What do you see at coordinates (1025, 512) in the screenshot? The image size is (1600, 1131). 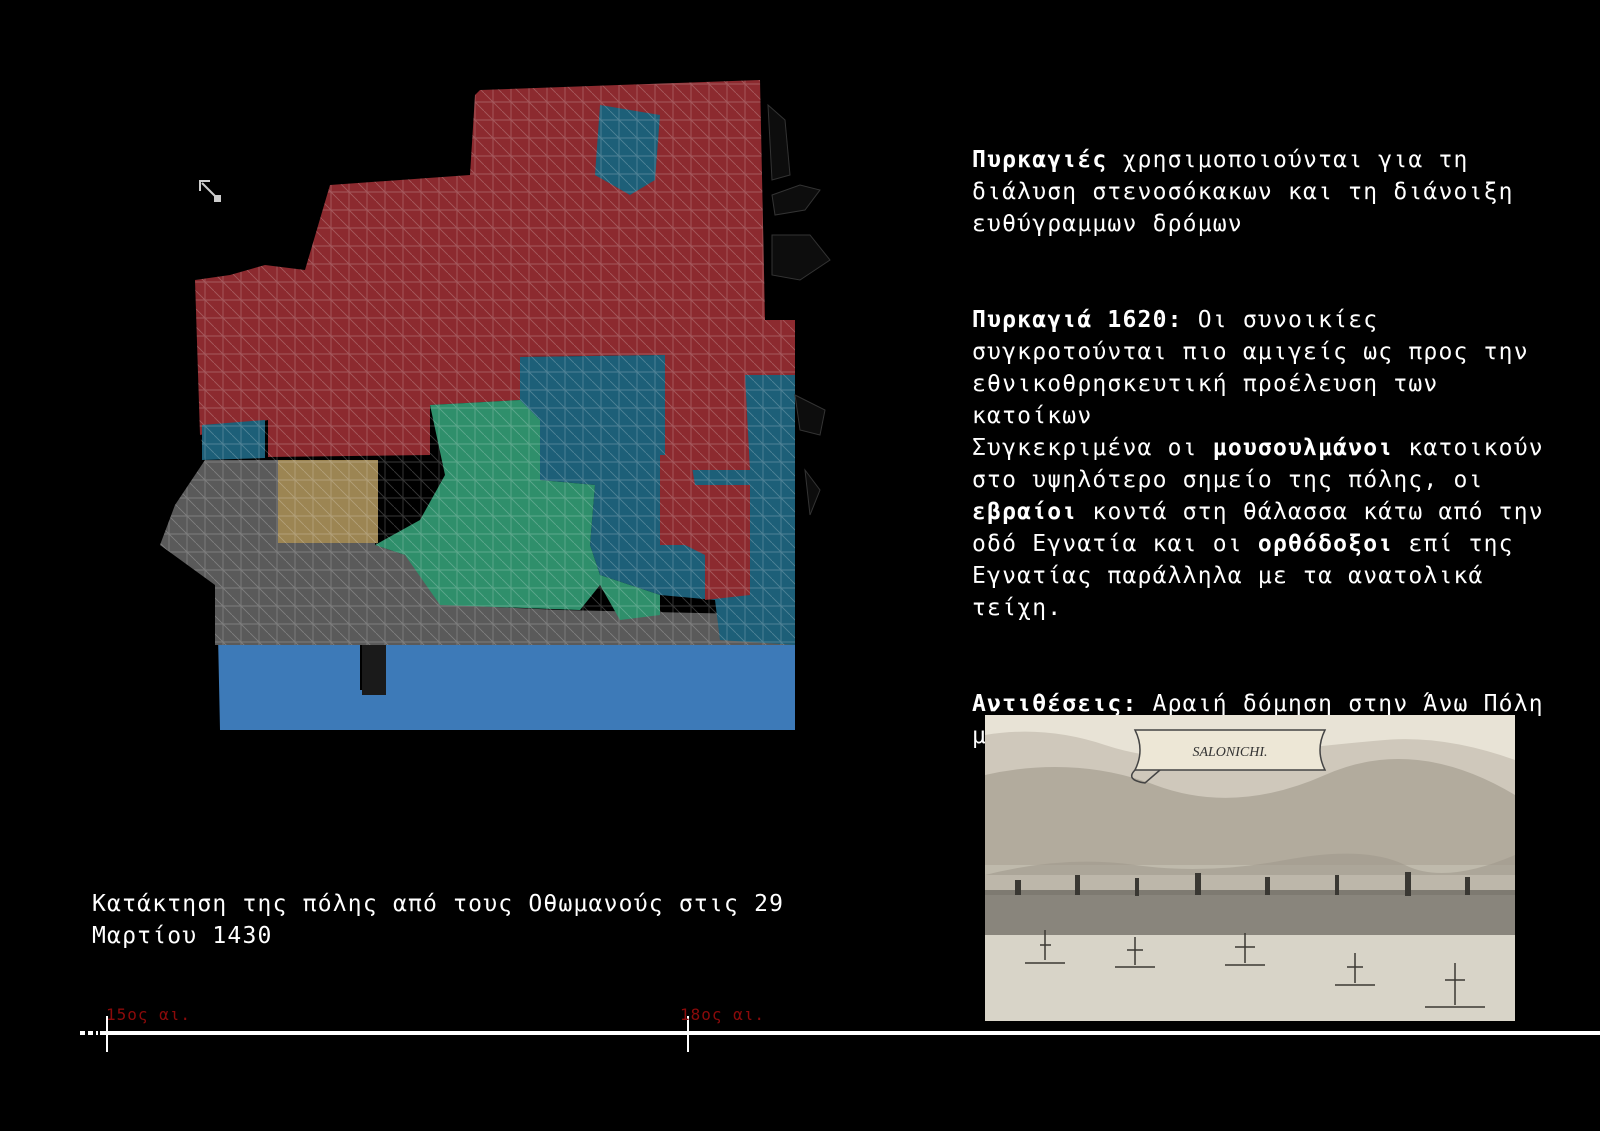 I see `jews-term: εβραίοι` at bounding box center [1025, 512].